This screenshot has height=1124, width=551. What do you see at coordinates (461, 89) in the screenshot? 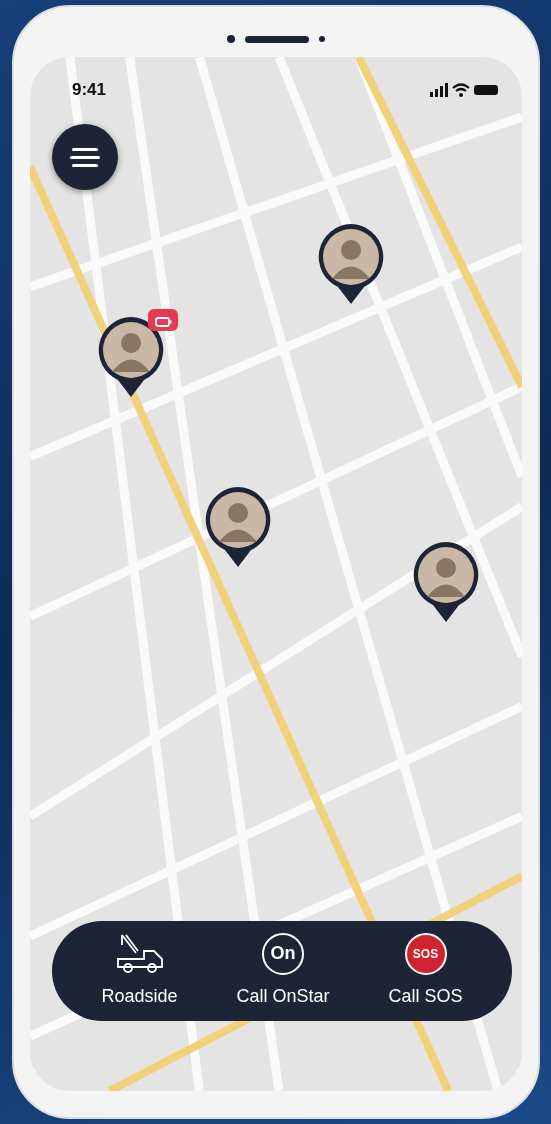
I see `wifi-icon` at bounding box center [461, 89].